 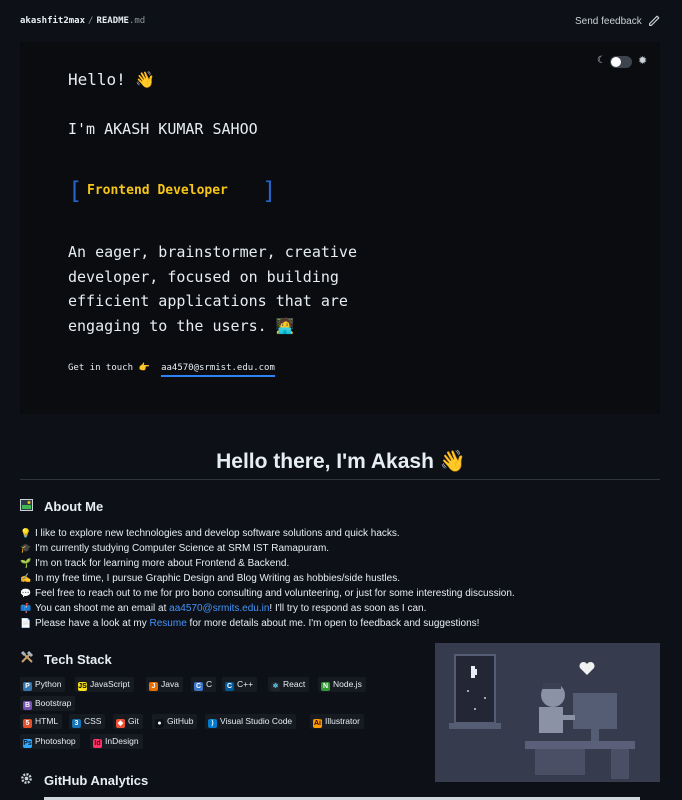 I want to click on java-icon: J, so click(x=153, y=686).